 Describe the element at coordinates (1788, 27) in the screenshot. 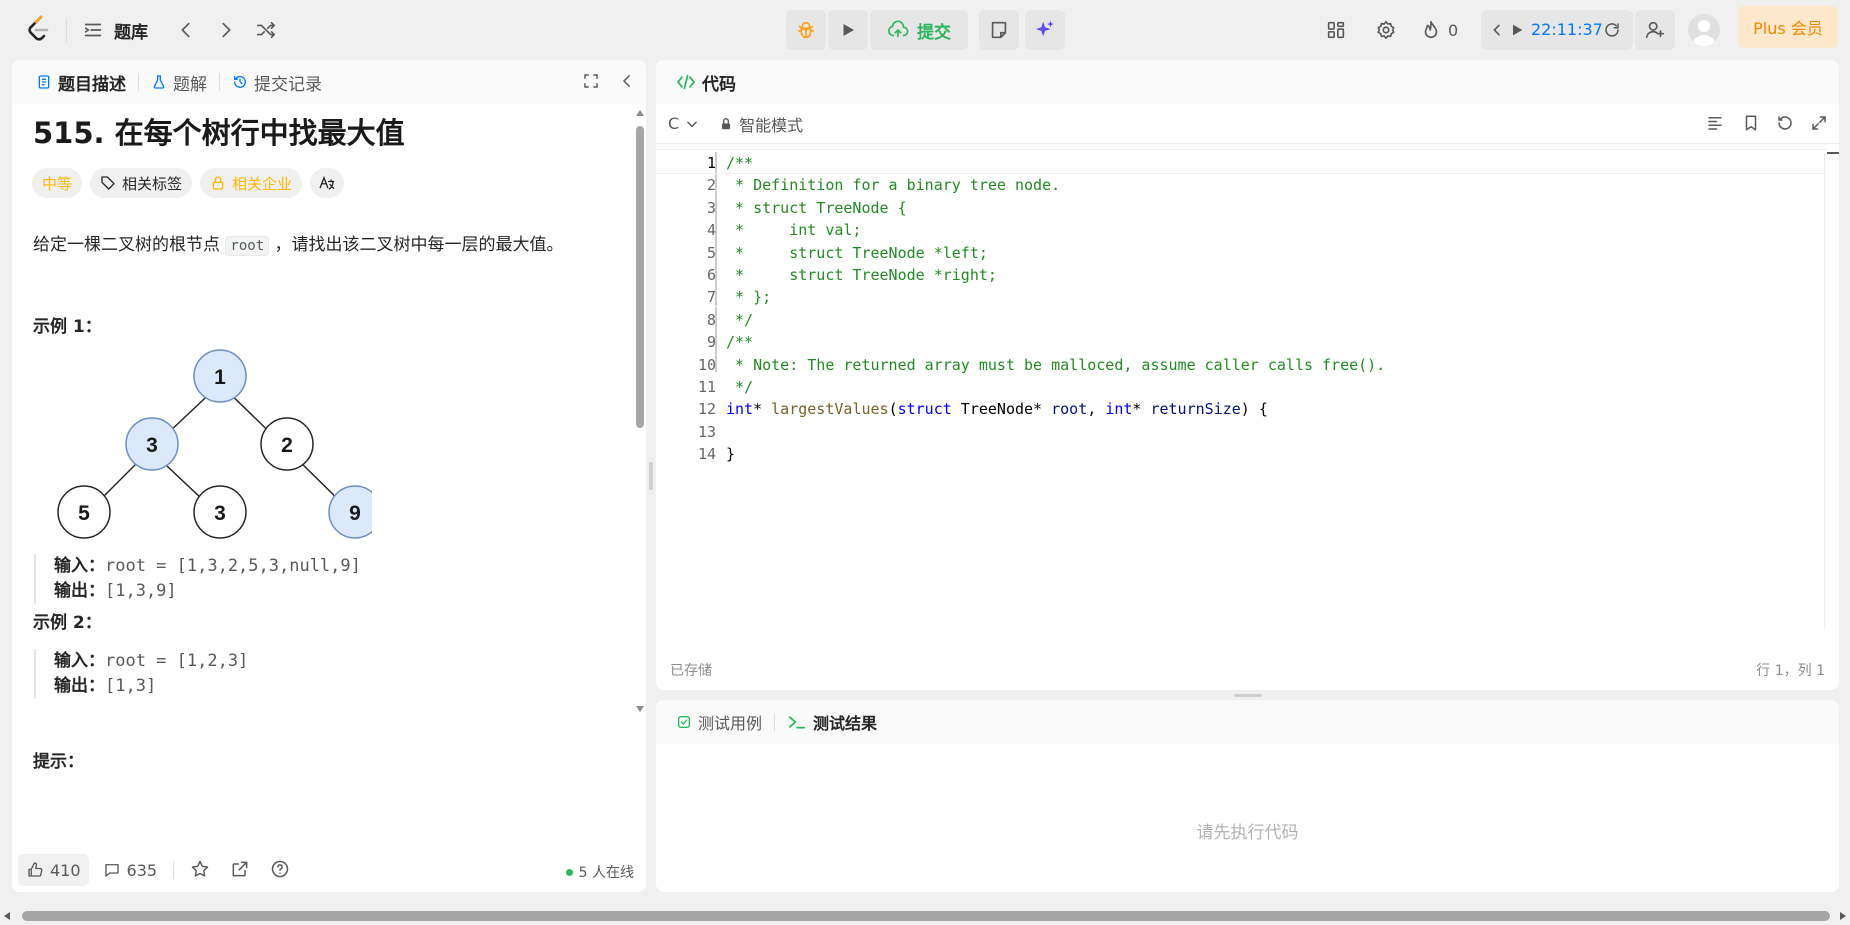

I see `plus-membership-button: Plus 会员` at that location.